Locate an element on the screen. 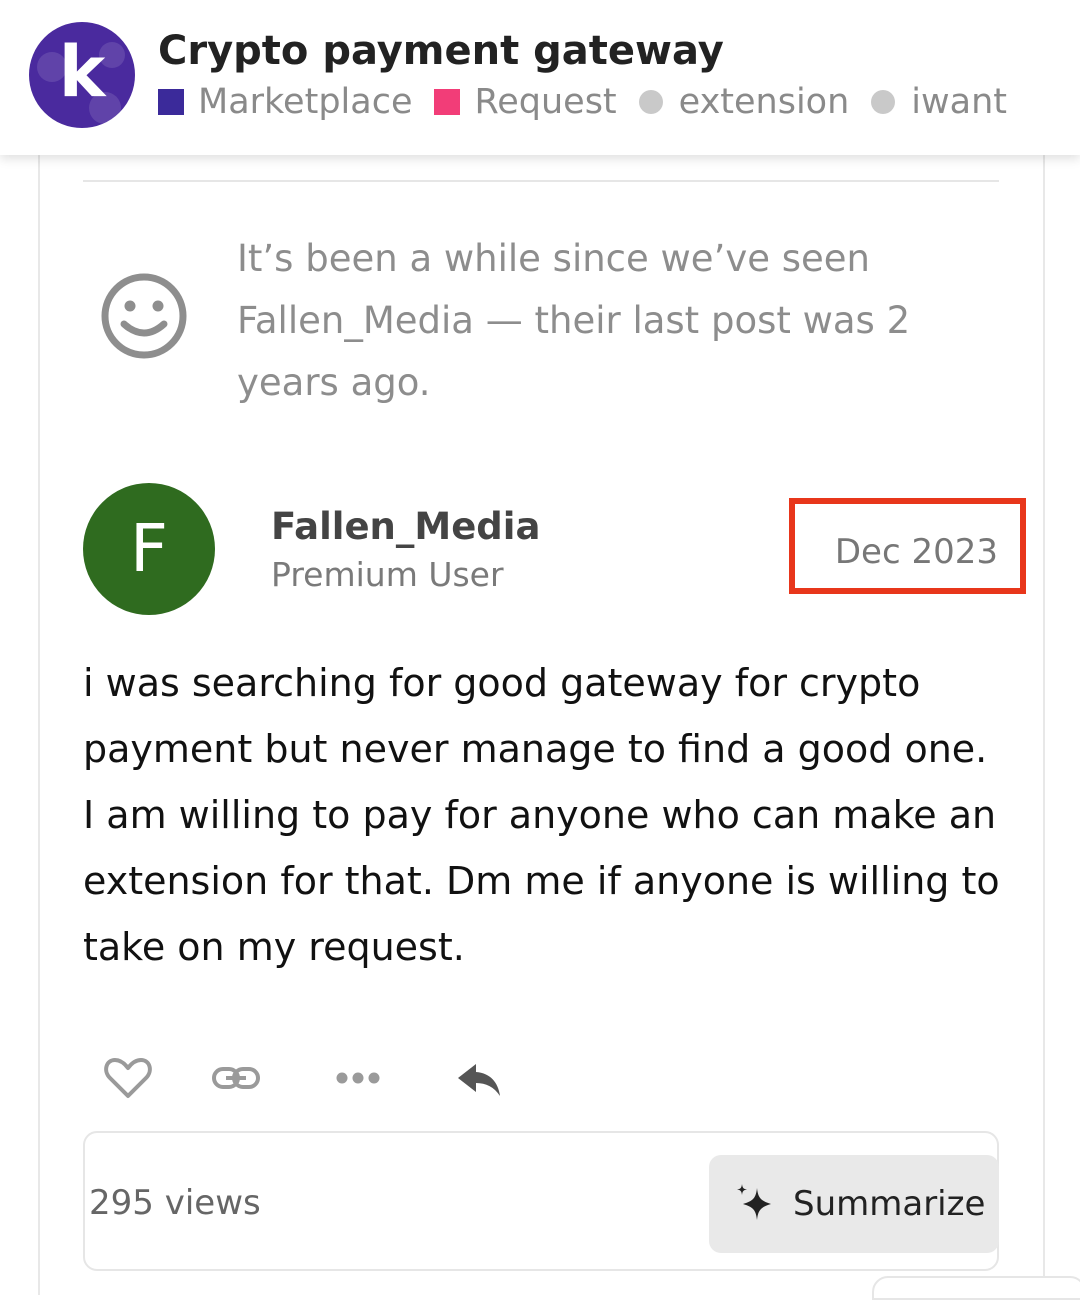  tag-extension: extension is located at coordinates (744, 102).